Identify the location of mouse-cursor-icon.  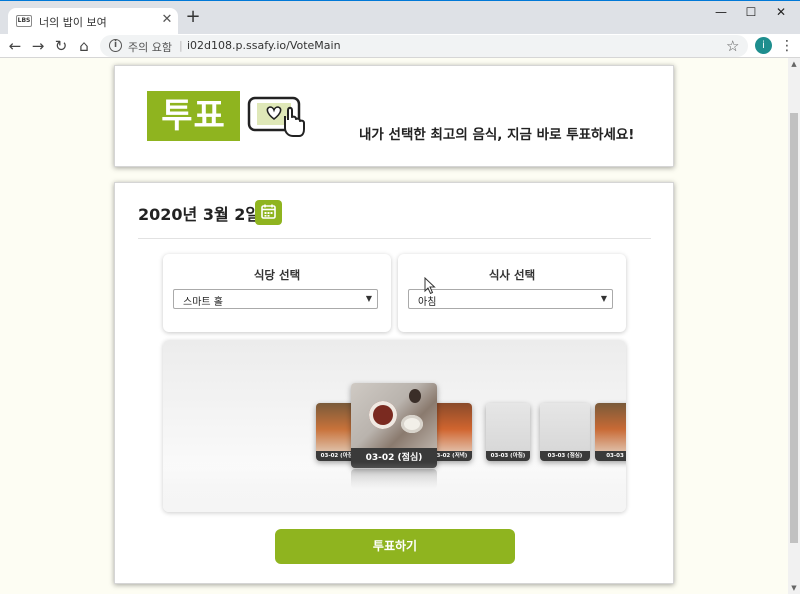
(430, 286).